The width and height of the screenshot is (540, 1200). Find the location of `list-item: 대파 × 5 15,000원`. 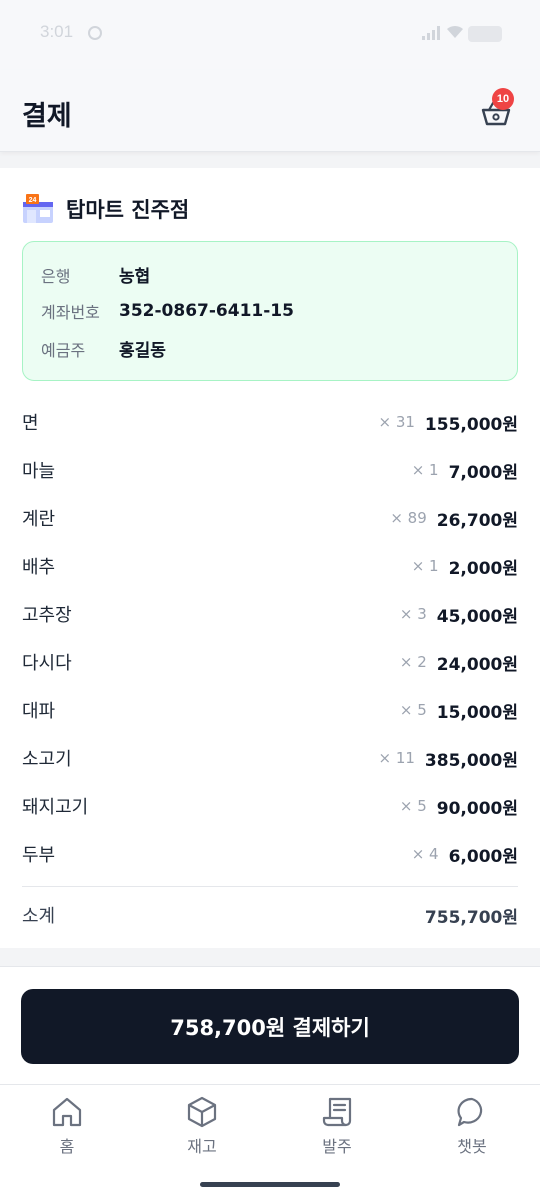

list-item: 대파 × 5 15,000원 is located at coordinates (270, 710).